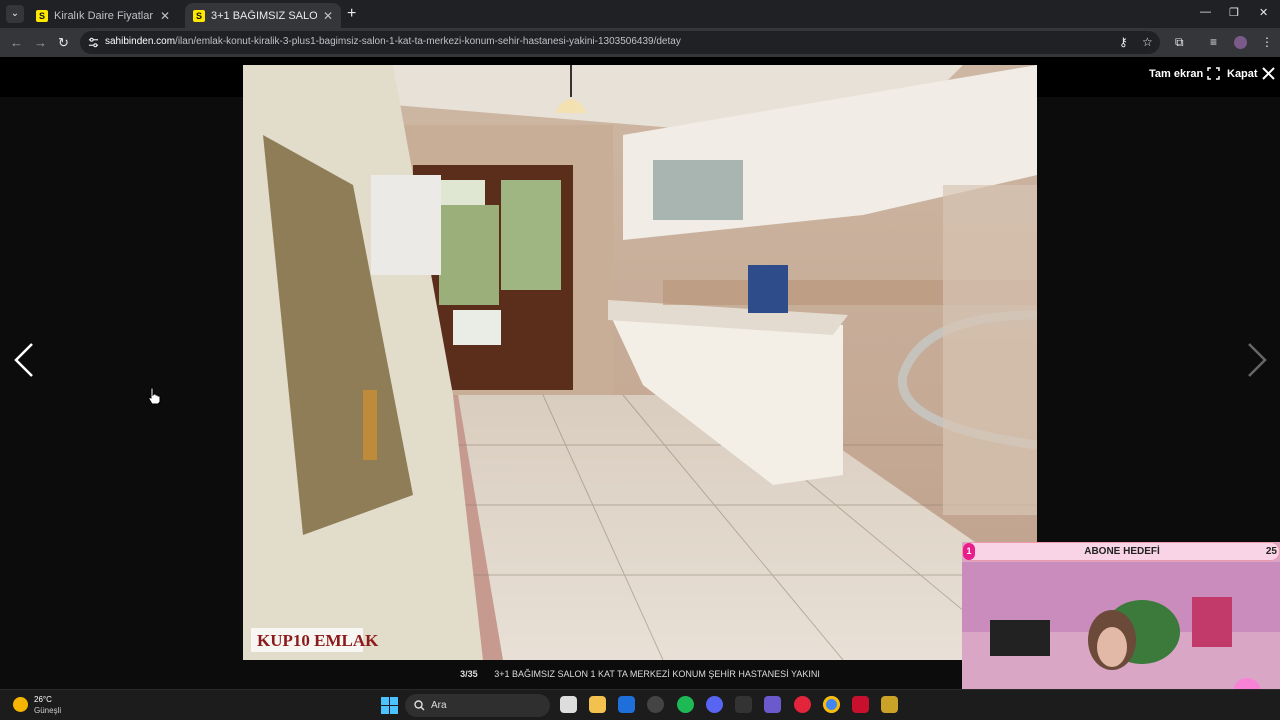 Image resolution: width=1280 pixels, height=720 pixels. I want to click on close-viewer-button: Kapat, so click(1251, 73).